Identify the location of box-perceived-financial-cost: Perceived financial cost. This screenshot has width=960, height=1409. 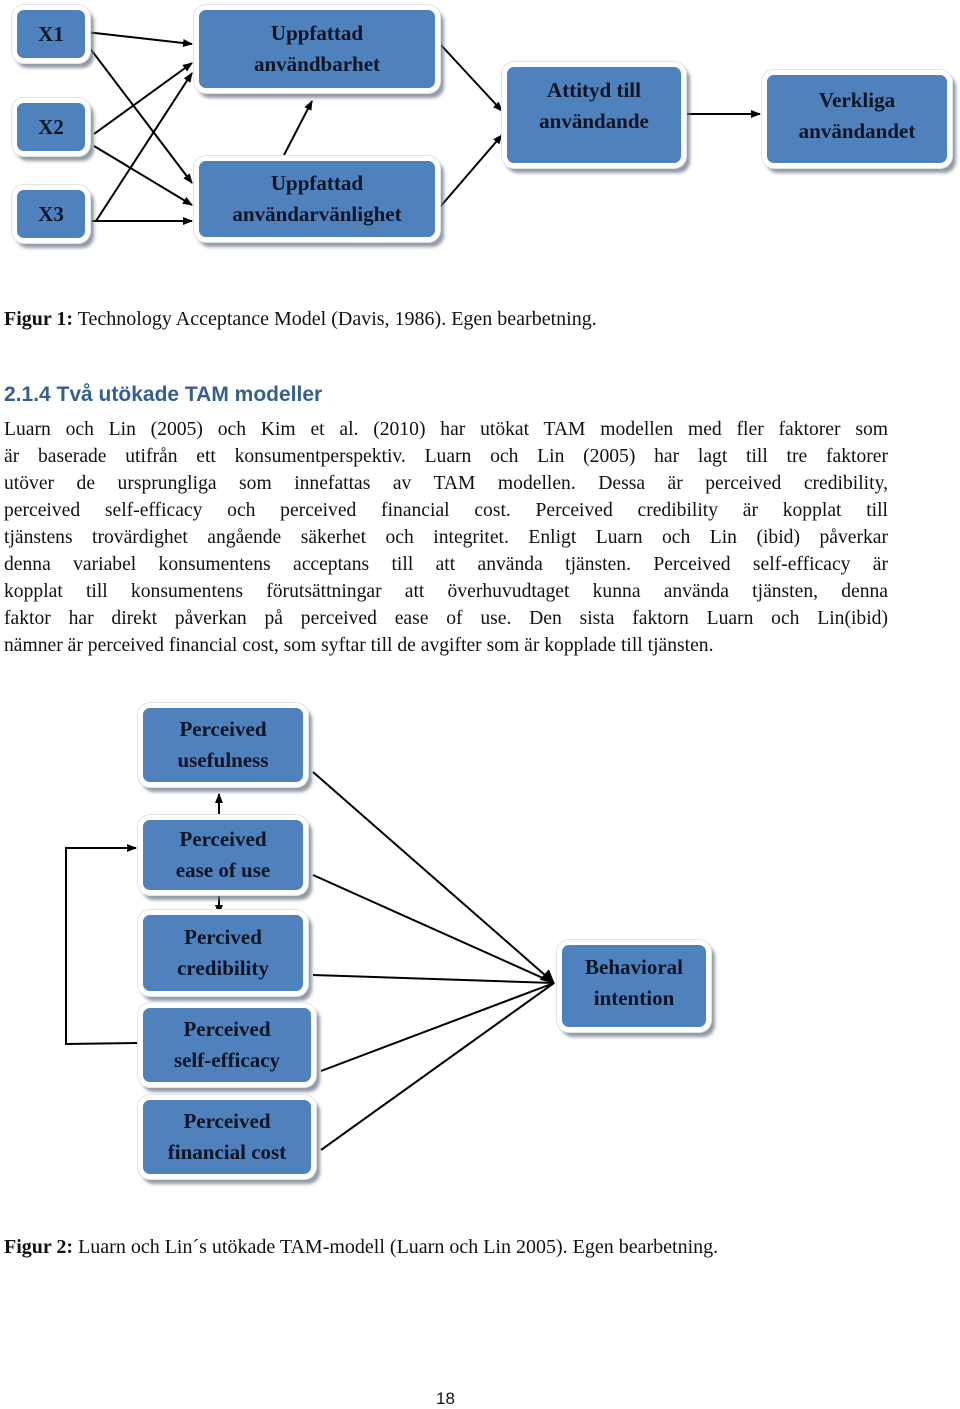
(227, 1137).